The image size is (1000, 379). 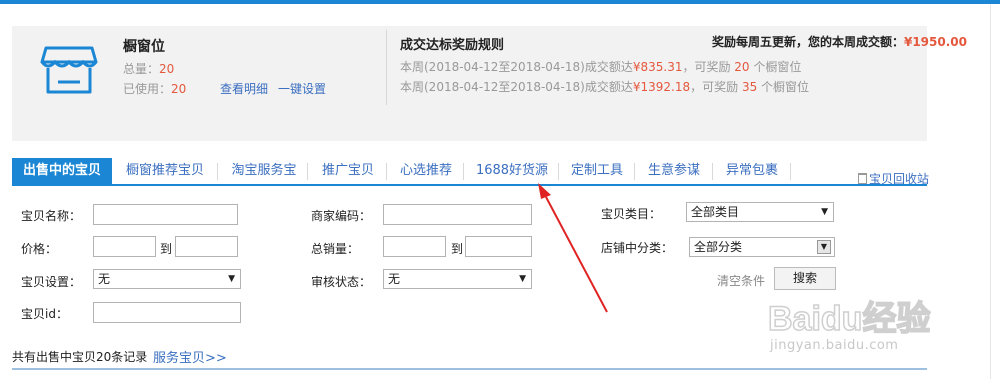 I want to click on svg-text: Baidu经验, so click(x=849, y=318).